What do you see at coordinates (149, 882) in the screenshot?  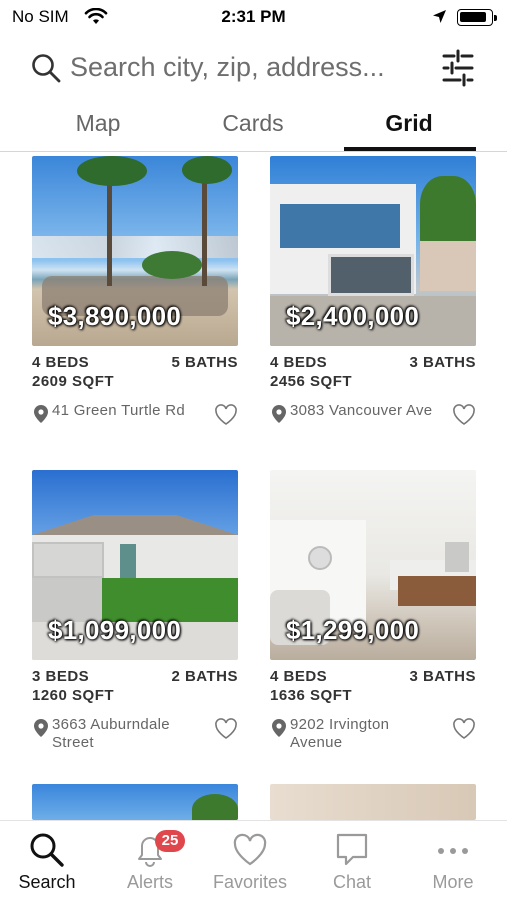 I see `nav-alerts-label: Alerts` at bounding box center [149, 882].